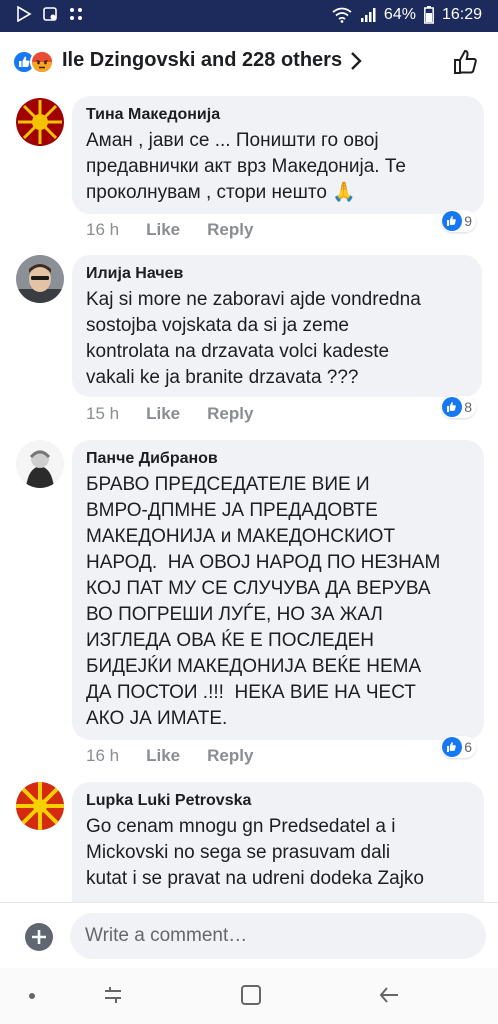  I want to click on comment-author: Тина Македонија, so click(278, 115).